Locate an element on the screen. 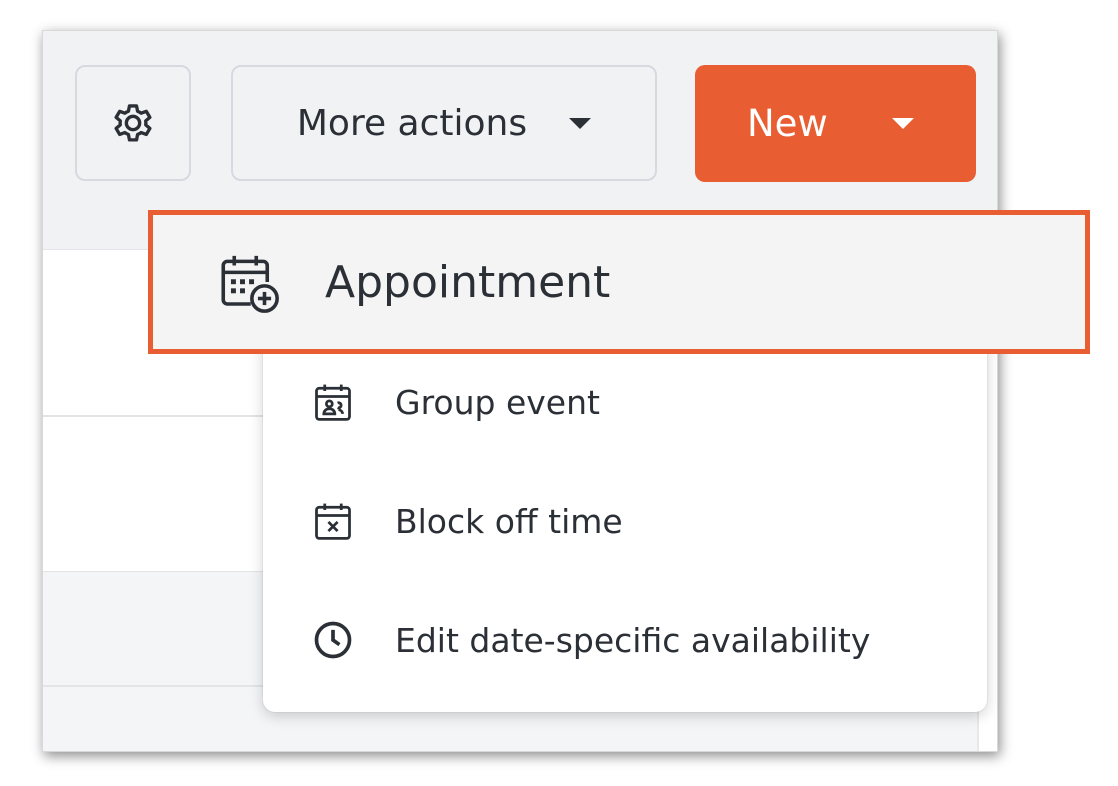 The width and height of the screenshot is (1118, 786). menu-item-edit-availability: Edit date-specific availability is located at coordinates (625, 640).